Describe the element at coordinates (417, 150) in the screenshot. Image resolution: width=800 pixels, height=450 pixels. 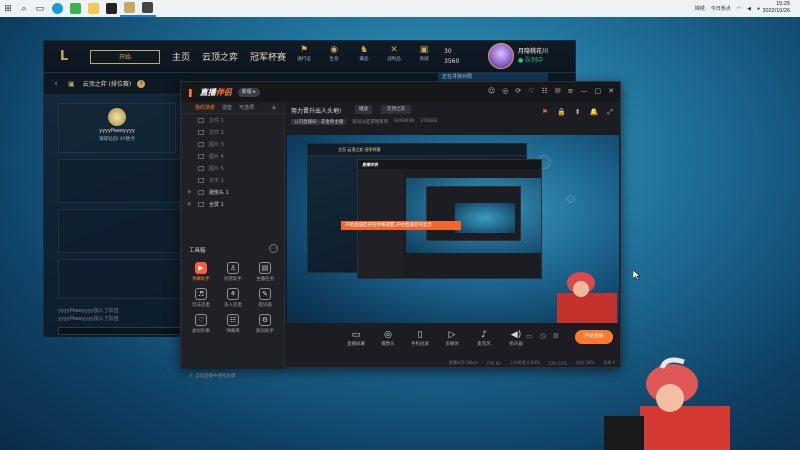
I see `preview-lol-nav: 主页 云顶之弈 冠军杯赛` at that location.